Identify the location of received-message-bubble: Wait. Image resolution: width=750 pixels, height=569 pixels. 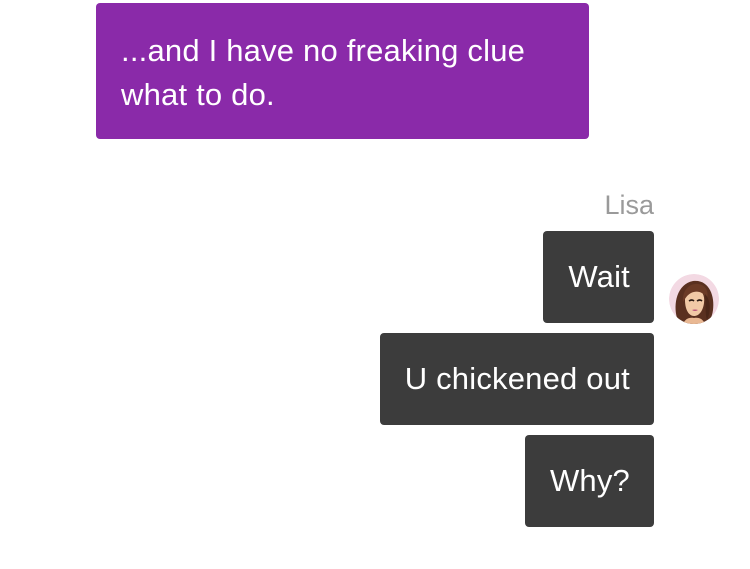
(598, 277).